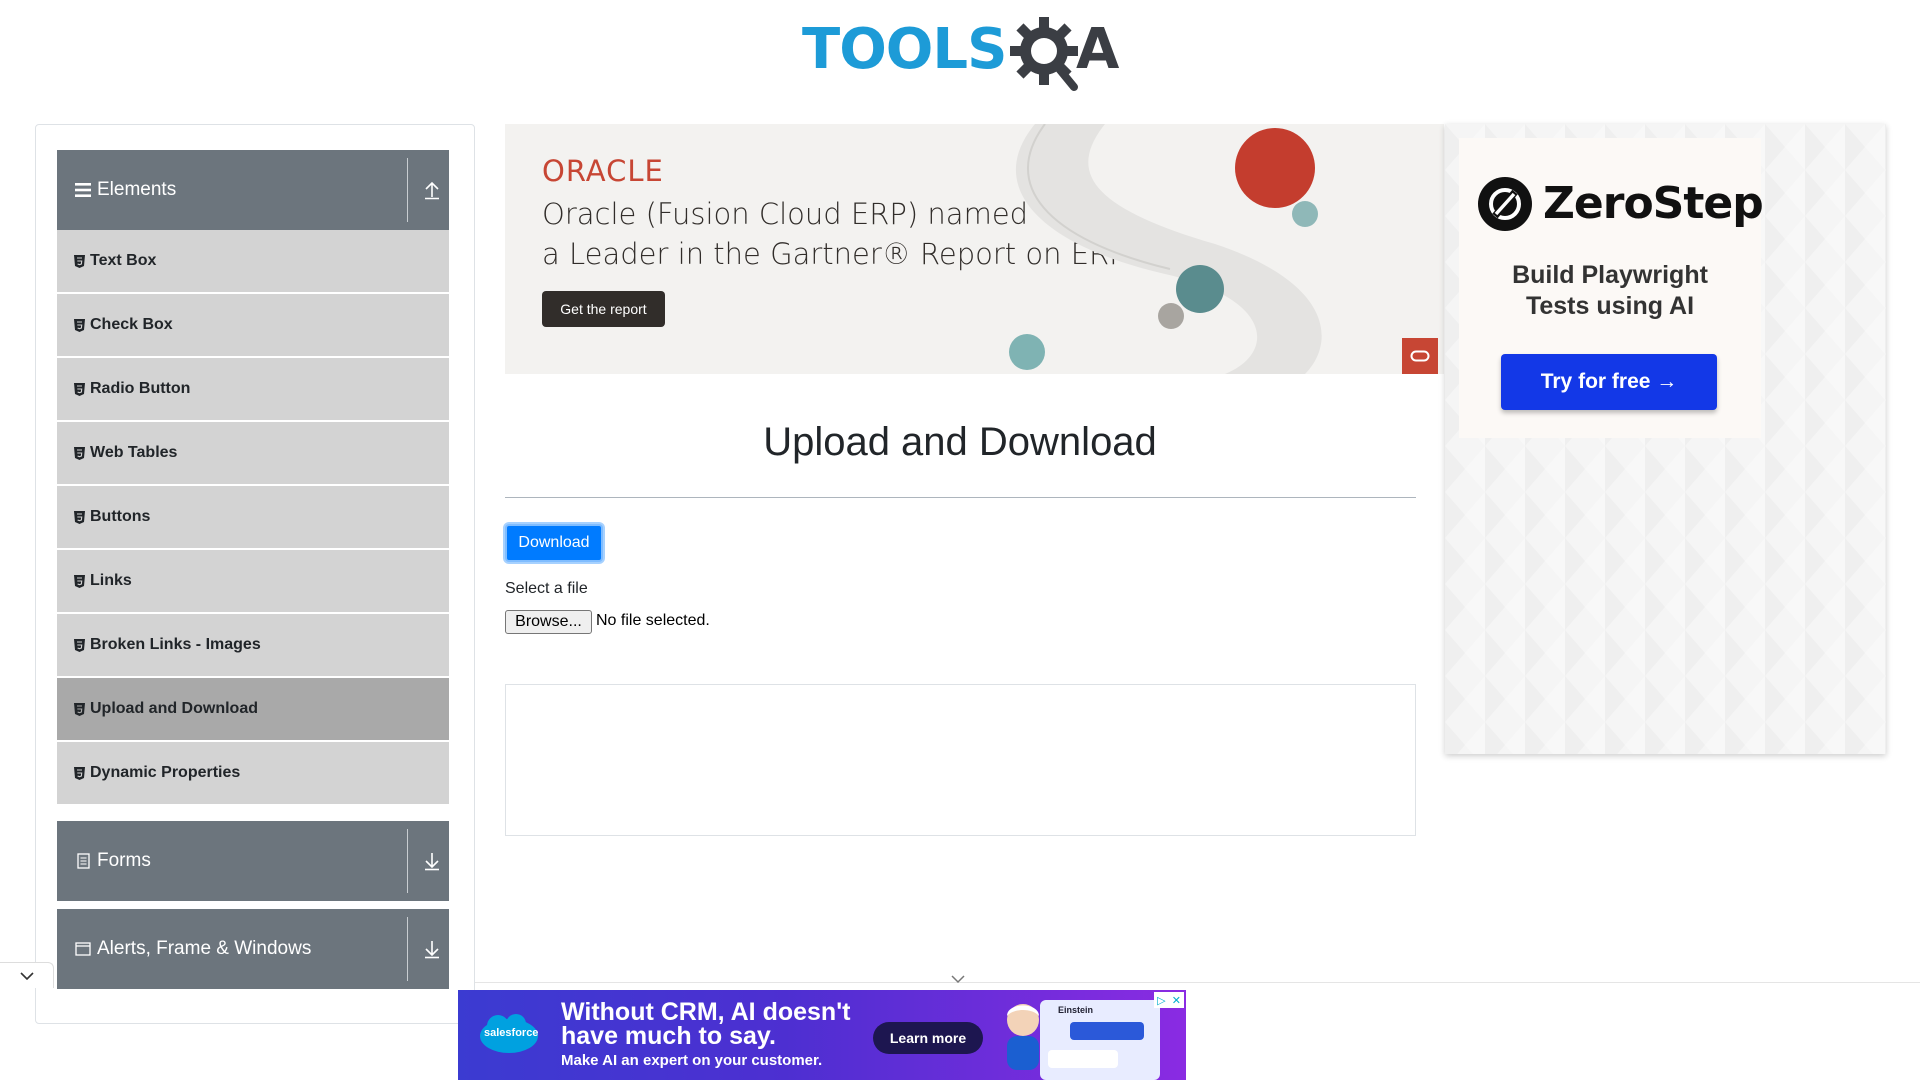  I want to click on sidebar-item-text-box: Text Box, so click(253, 261).